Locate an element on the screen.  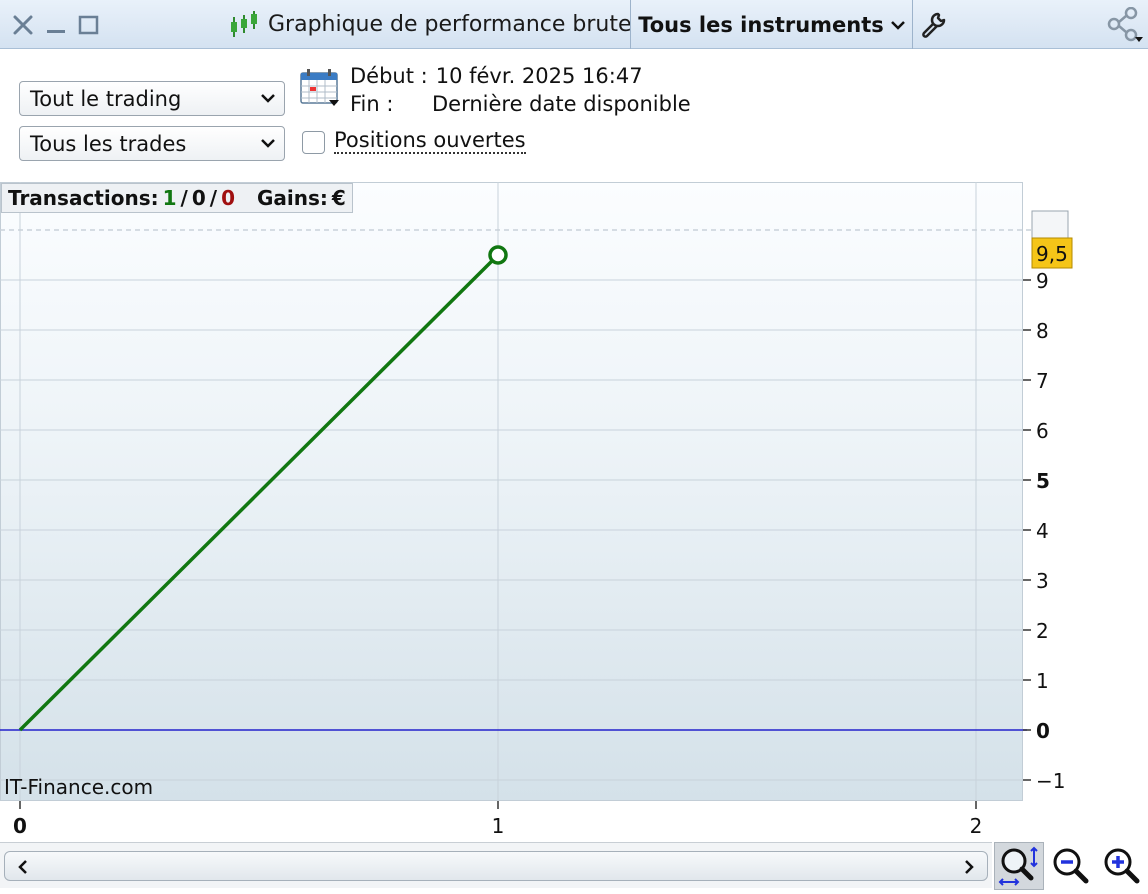
window-title-text: Graphique de performance brute is located at coordinates (450, 24).